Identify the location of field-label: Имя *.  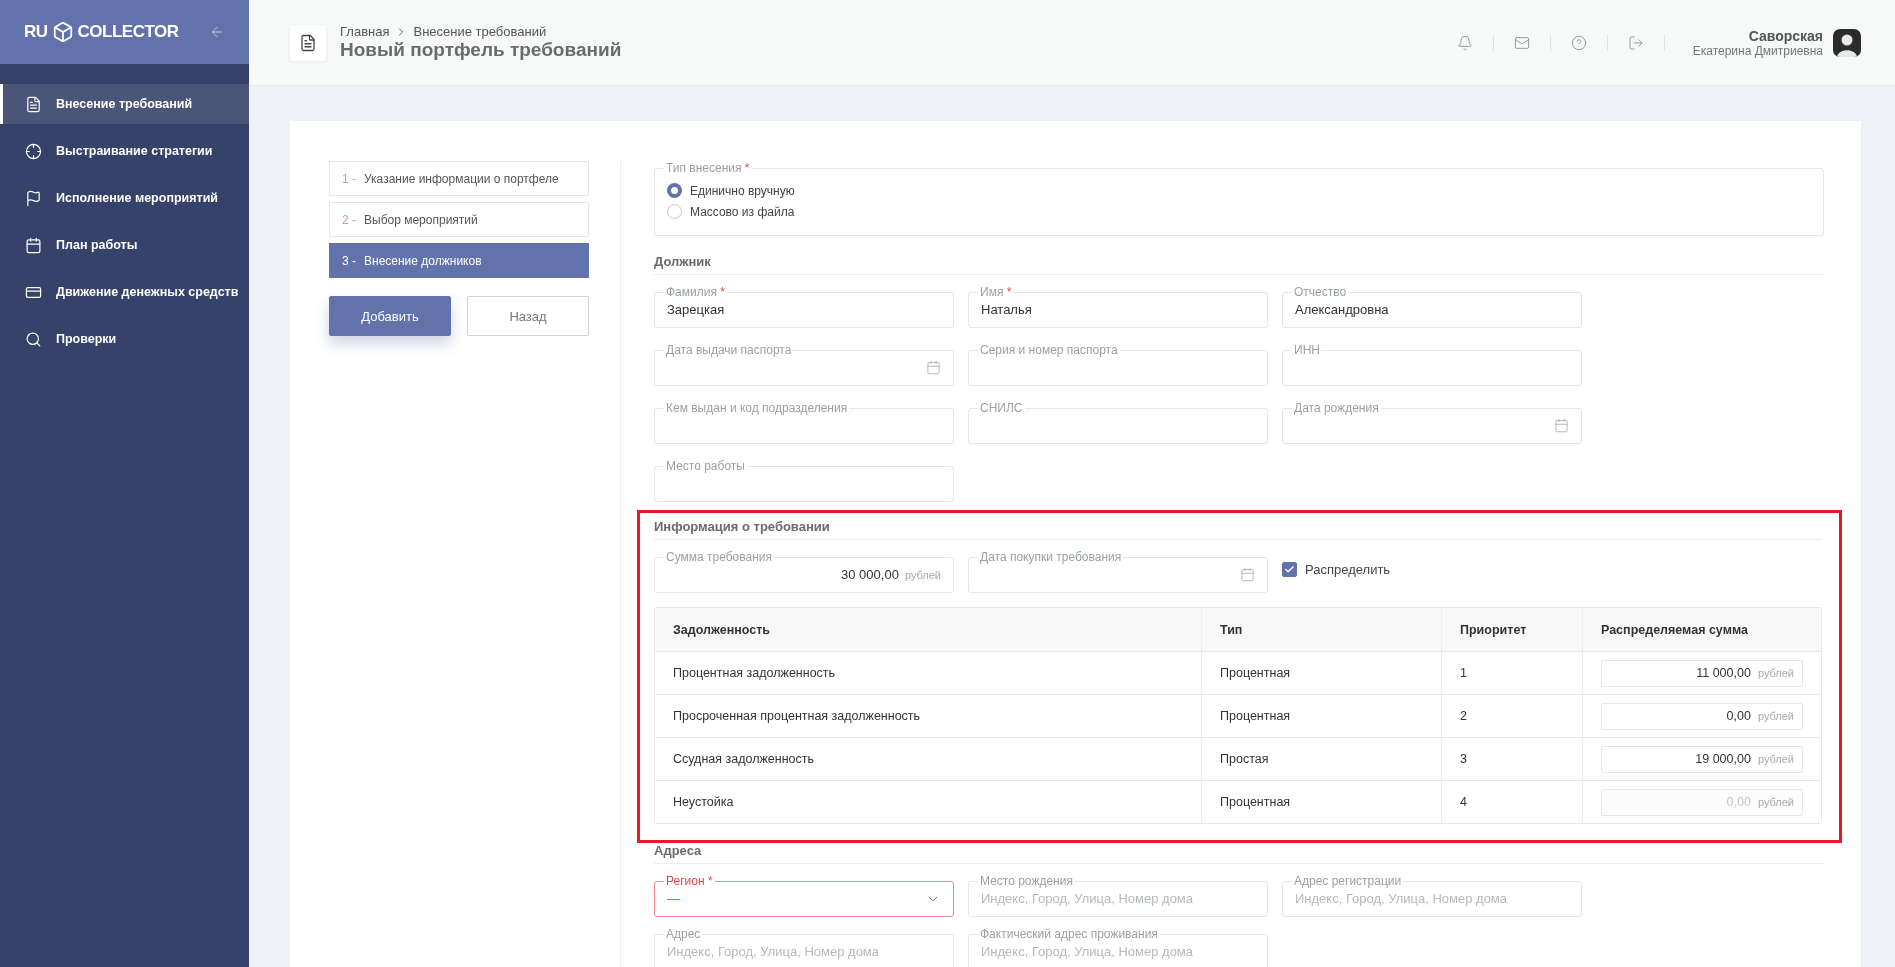
(996, 292).